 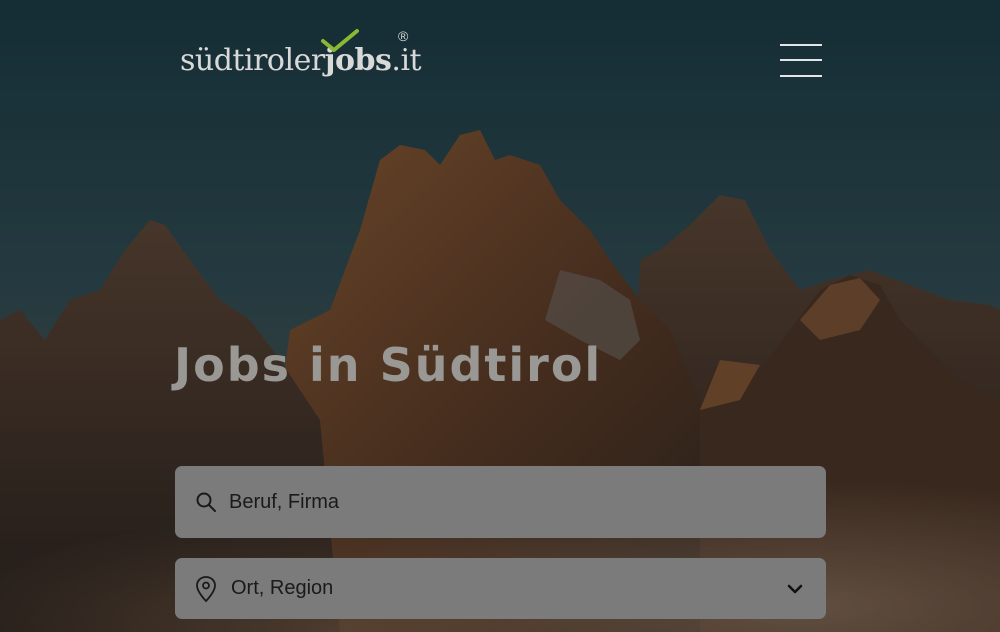 What do you see at coordinates (509, 502) in the screenshot?
I see `search-input` at bounding box center [509, 502].